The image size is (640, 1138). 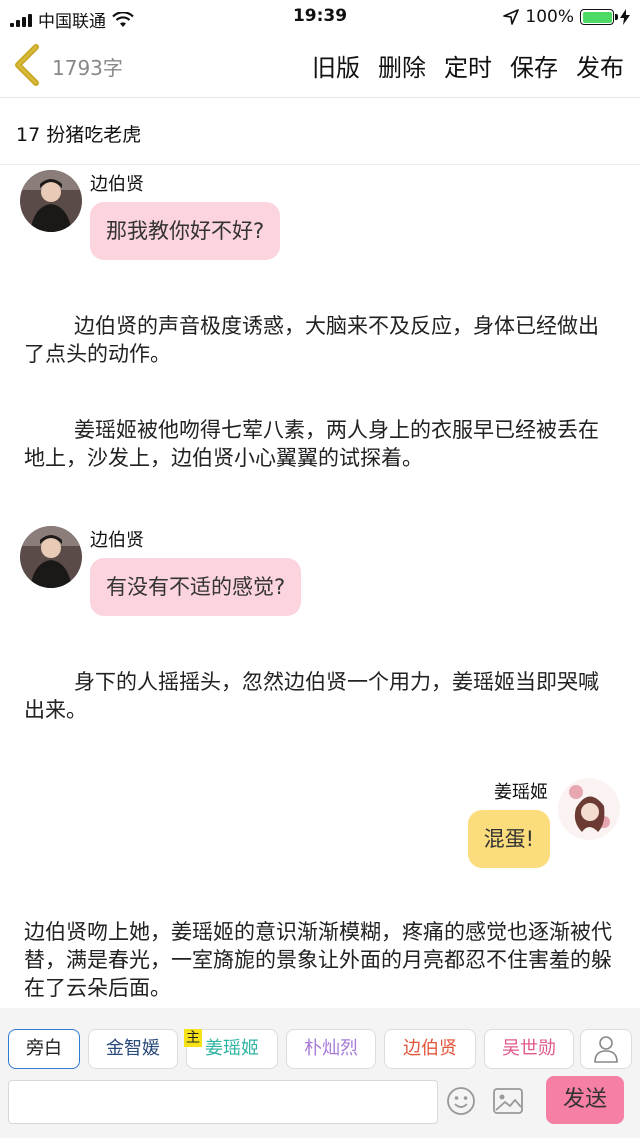 What do you see at coordinates (600, 65) in the screenshot?
I see `publish-button: 发布` at bounding box center [600, 65].